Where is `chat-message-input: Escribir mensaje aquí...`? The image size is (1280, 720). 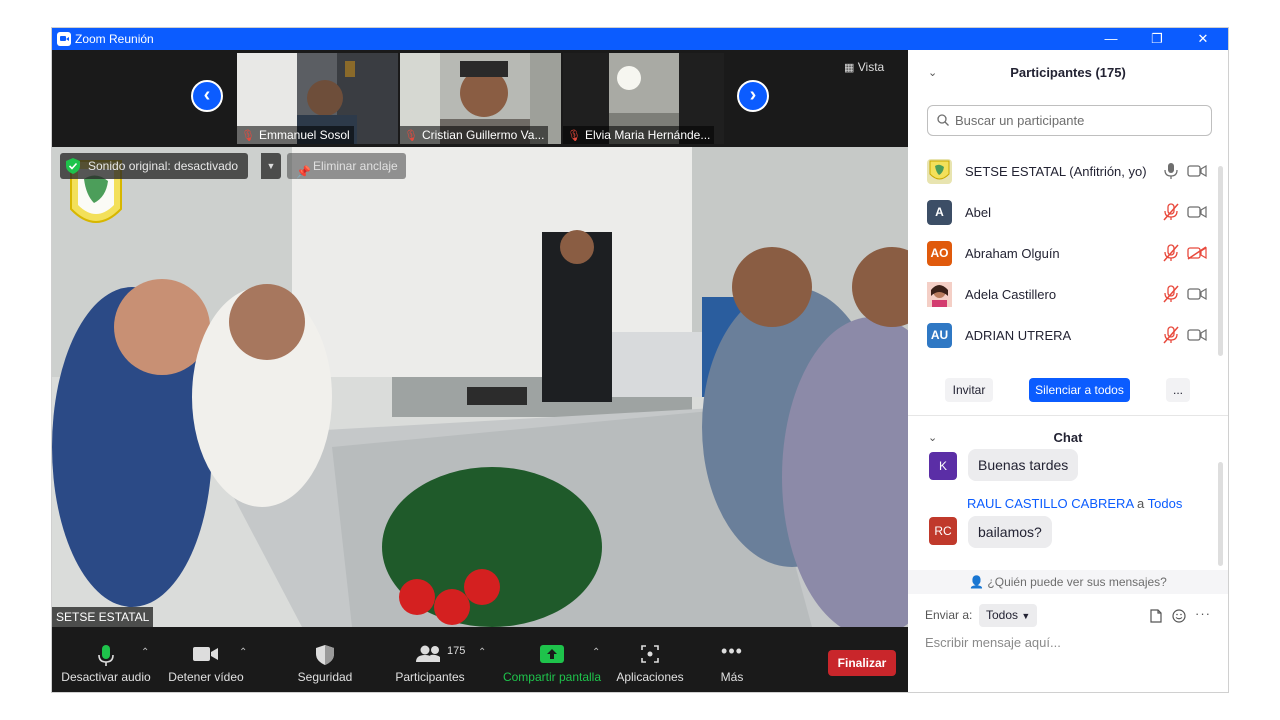
chat-message-input: Escribir mensaje aquí... is located at coordinates (993, 642).